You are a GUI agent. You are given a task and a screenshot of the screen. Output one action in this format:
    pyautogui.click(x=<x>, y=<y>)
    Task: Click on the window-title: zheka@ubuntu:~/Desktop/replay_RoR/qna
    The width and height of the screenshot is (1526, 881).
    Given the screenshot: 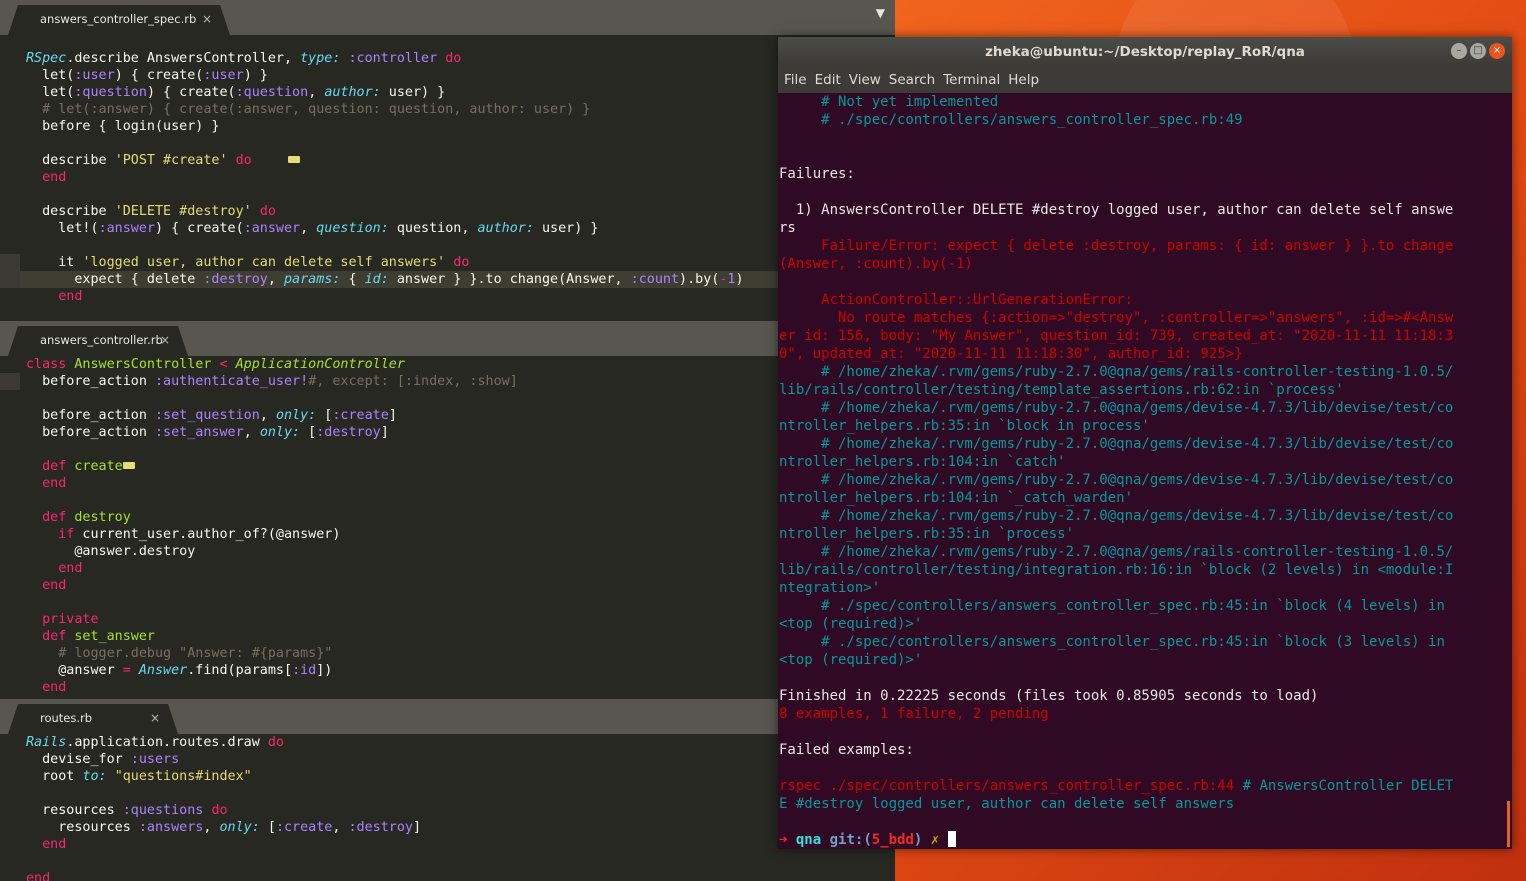 What is the action you would take?
    pyautogui.click(x=1145, y=52)
    